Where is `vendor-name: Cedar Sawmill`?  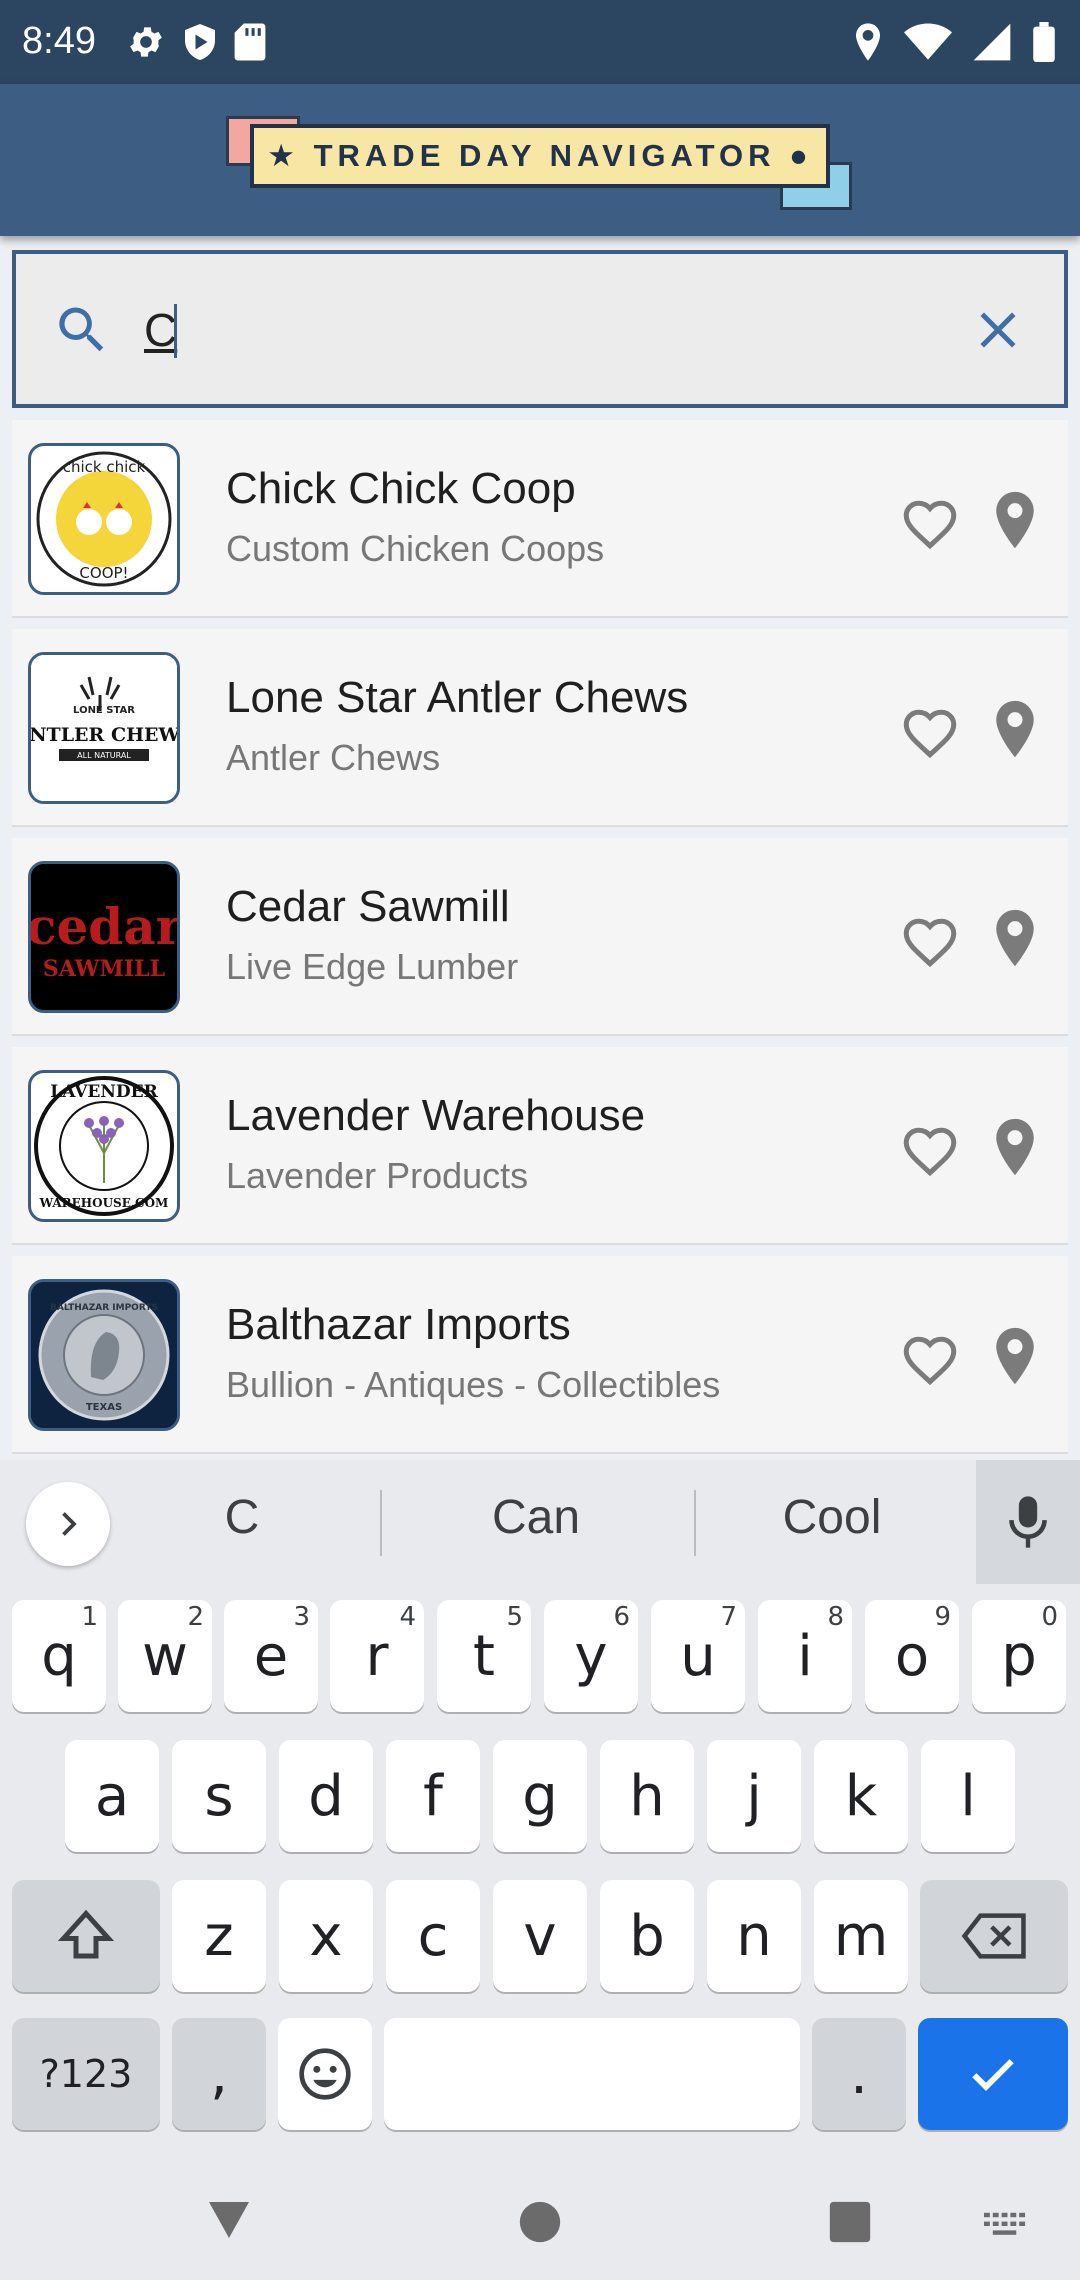 vendor-name: Cedar Sawmill is located at coordinates (368, 906).